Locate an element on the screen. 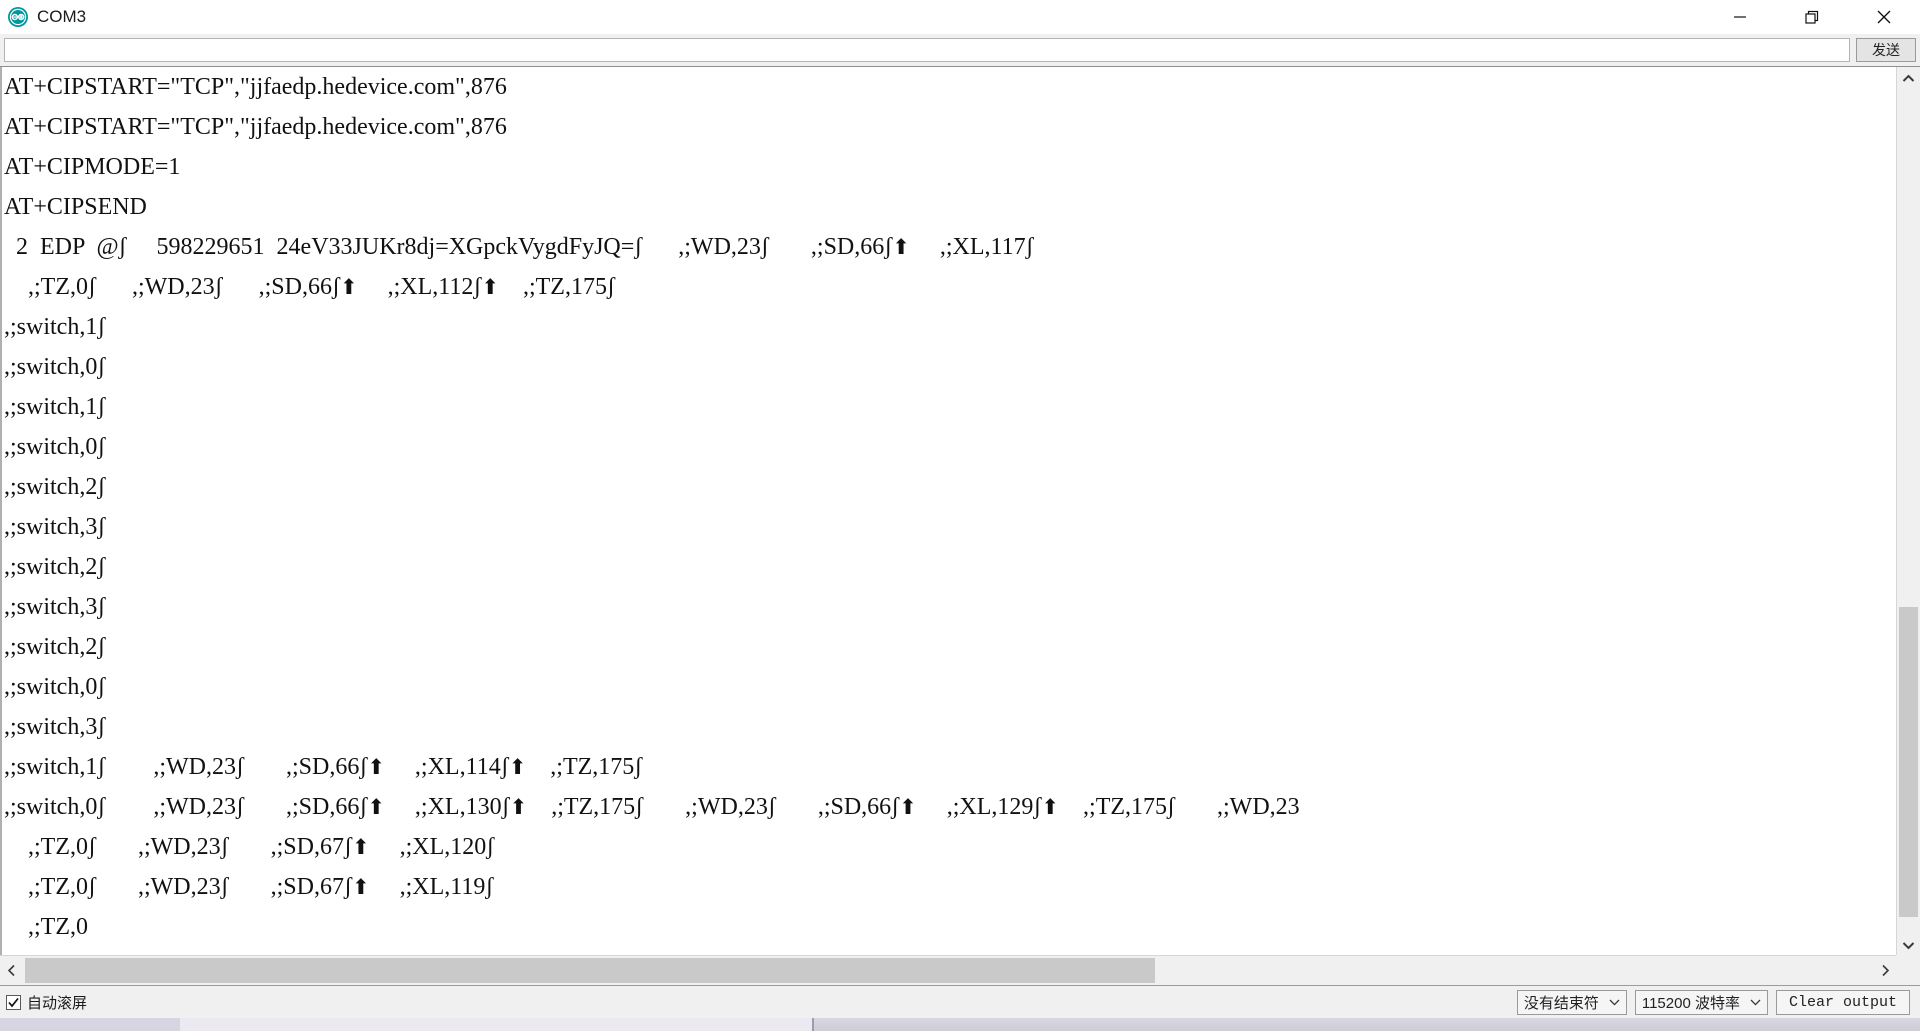  minimize-icon is located at coordinates (1740, 17).